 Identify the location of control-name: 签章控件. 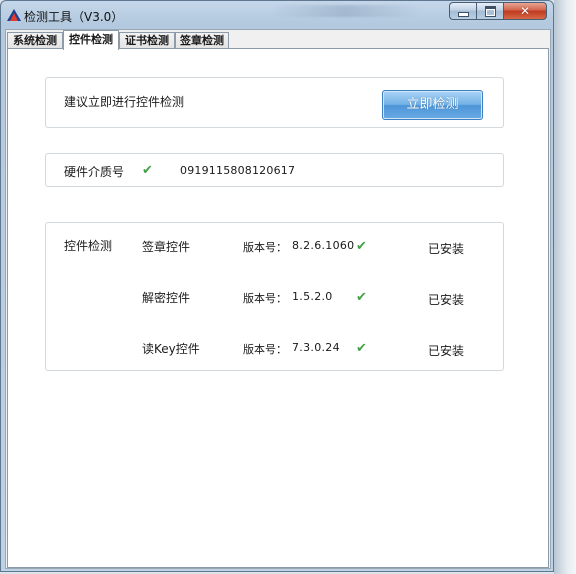
(166, 247).